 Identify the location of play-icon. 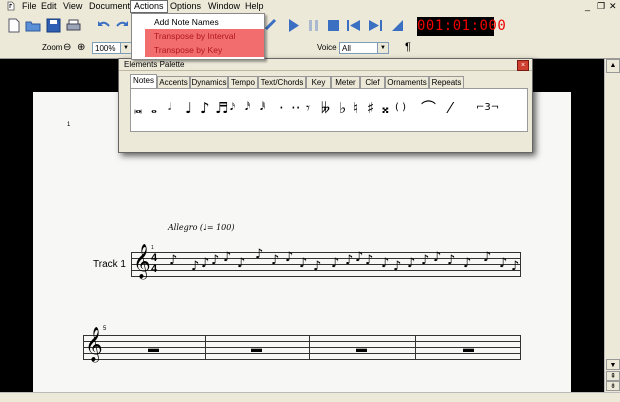
(293, 25).